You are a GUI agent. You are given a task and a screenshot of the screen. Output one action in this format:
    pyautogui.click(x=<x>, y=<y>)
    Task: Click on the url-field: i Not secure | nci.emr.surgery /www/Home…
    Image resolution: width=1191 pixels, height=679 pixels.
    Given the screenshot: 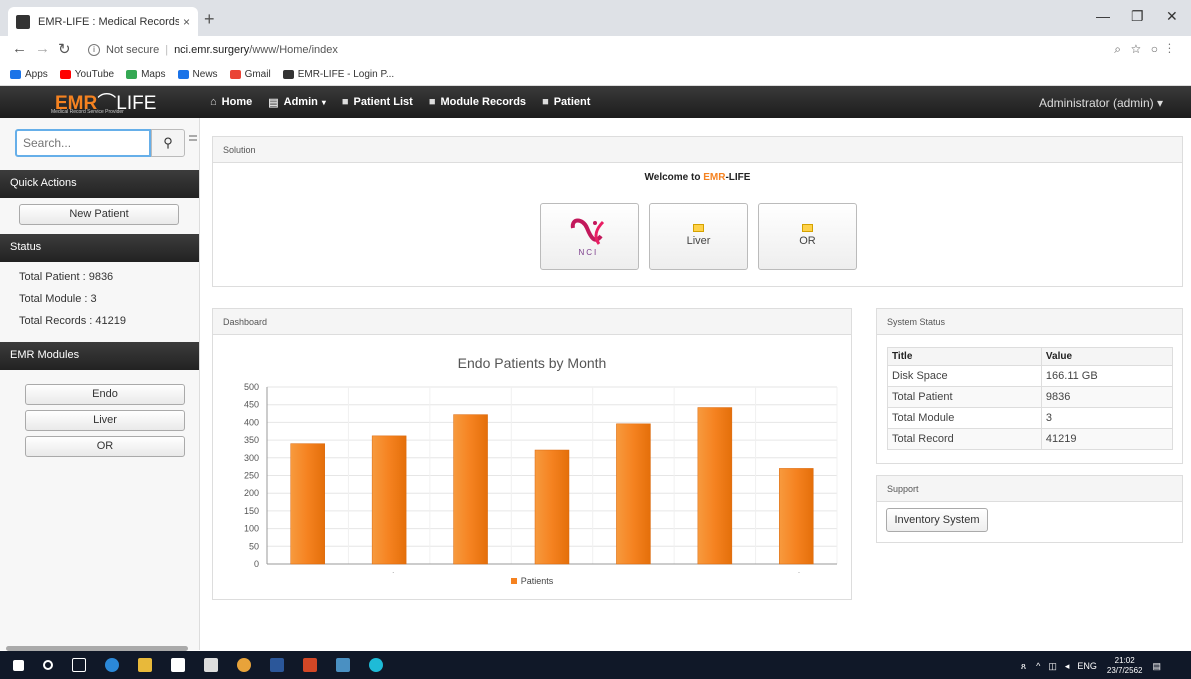 What is the action you would take?
    pyautogui.click(x=588, y=50)
    